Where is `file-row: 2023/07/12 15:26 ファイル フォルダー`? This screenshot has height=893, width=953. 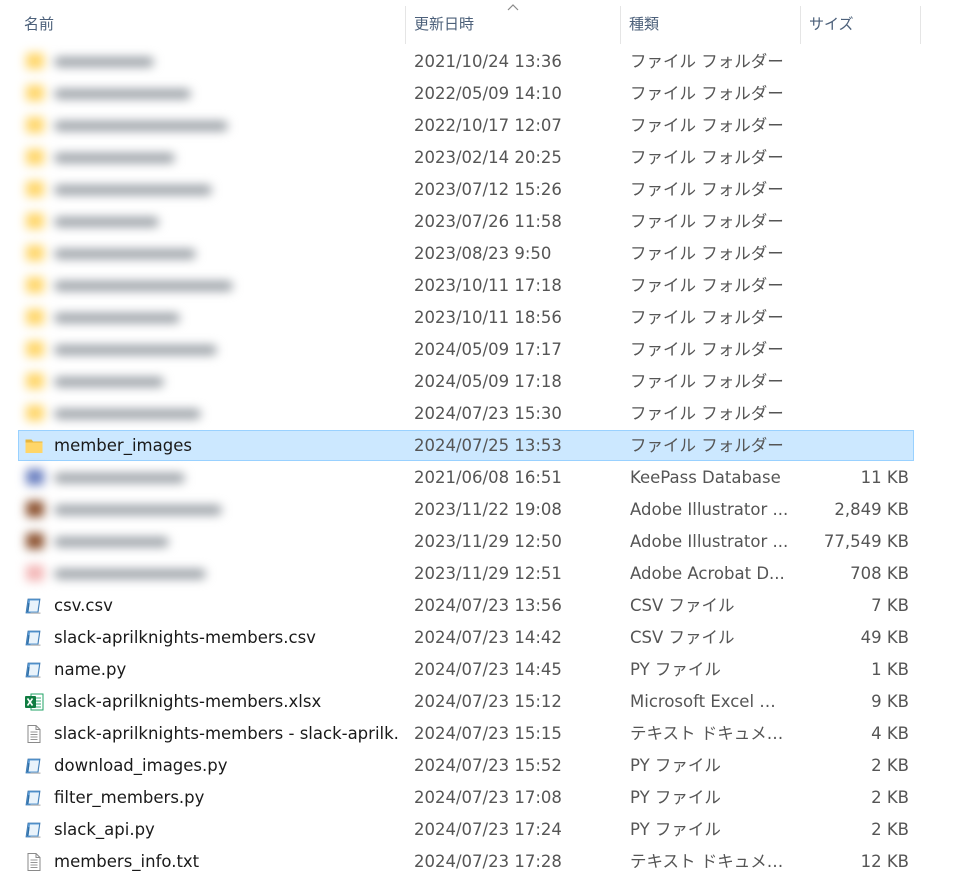
file-row: 2023/07/12 15:26 ファイル フォルダー is located at coordinates (476, 190).